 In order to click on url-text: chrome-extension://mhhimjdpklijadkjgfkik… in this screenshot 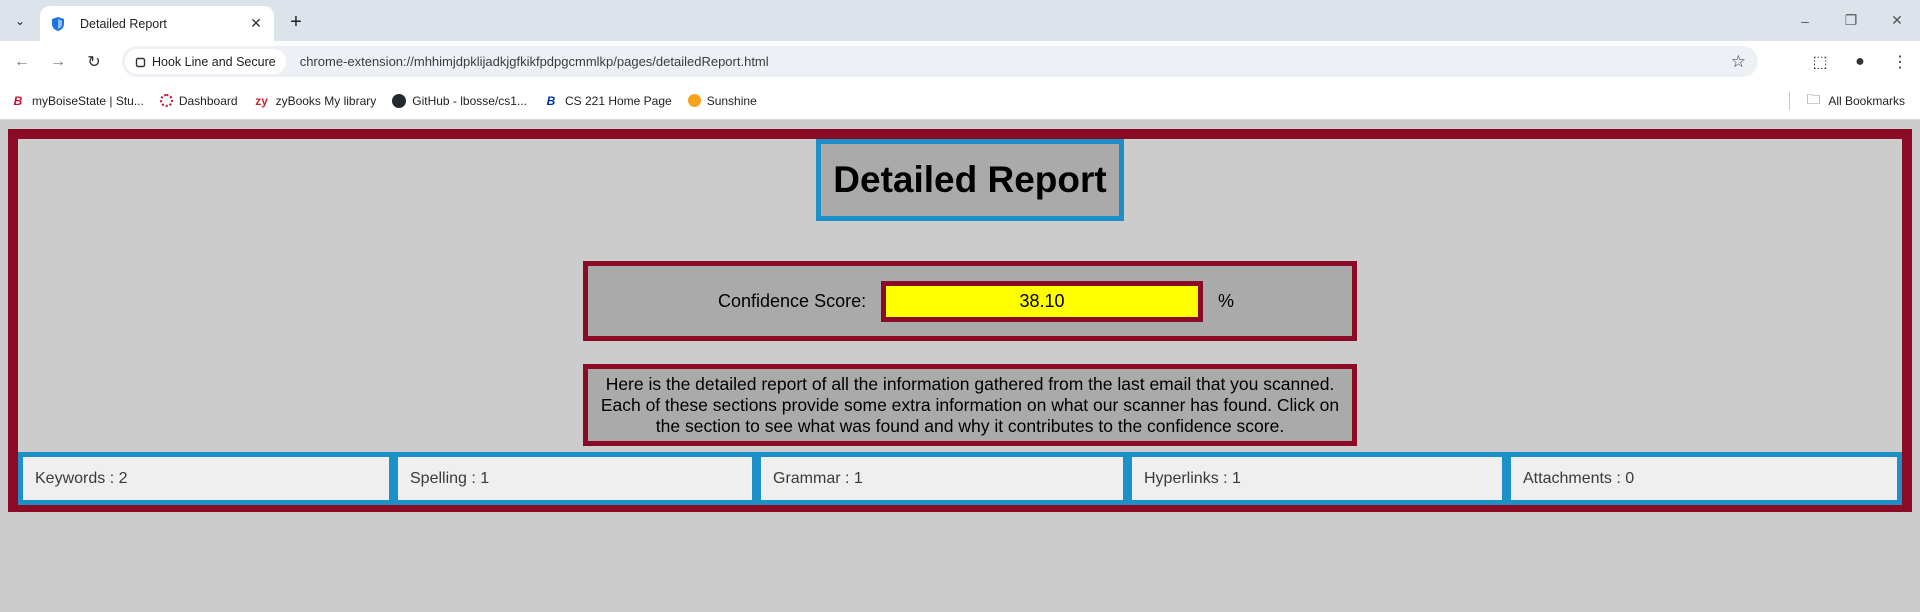, I will do `click(1015, 61)`.